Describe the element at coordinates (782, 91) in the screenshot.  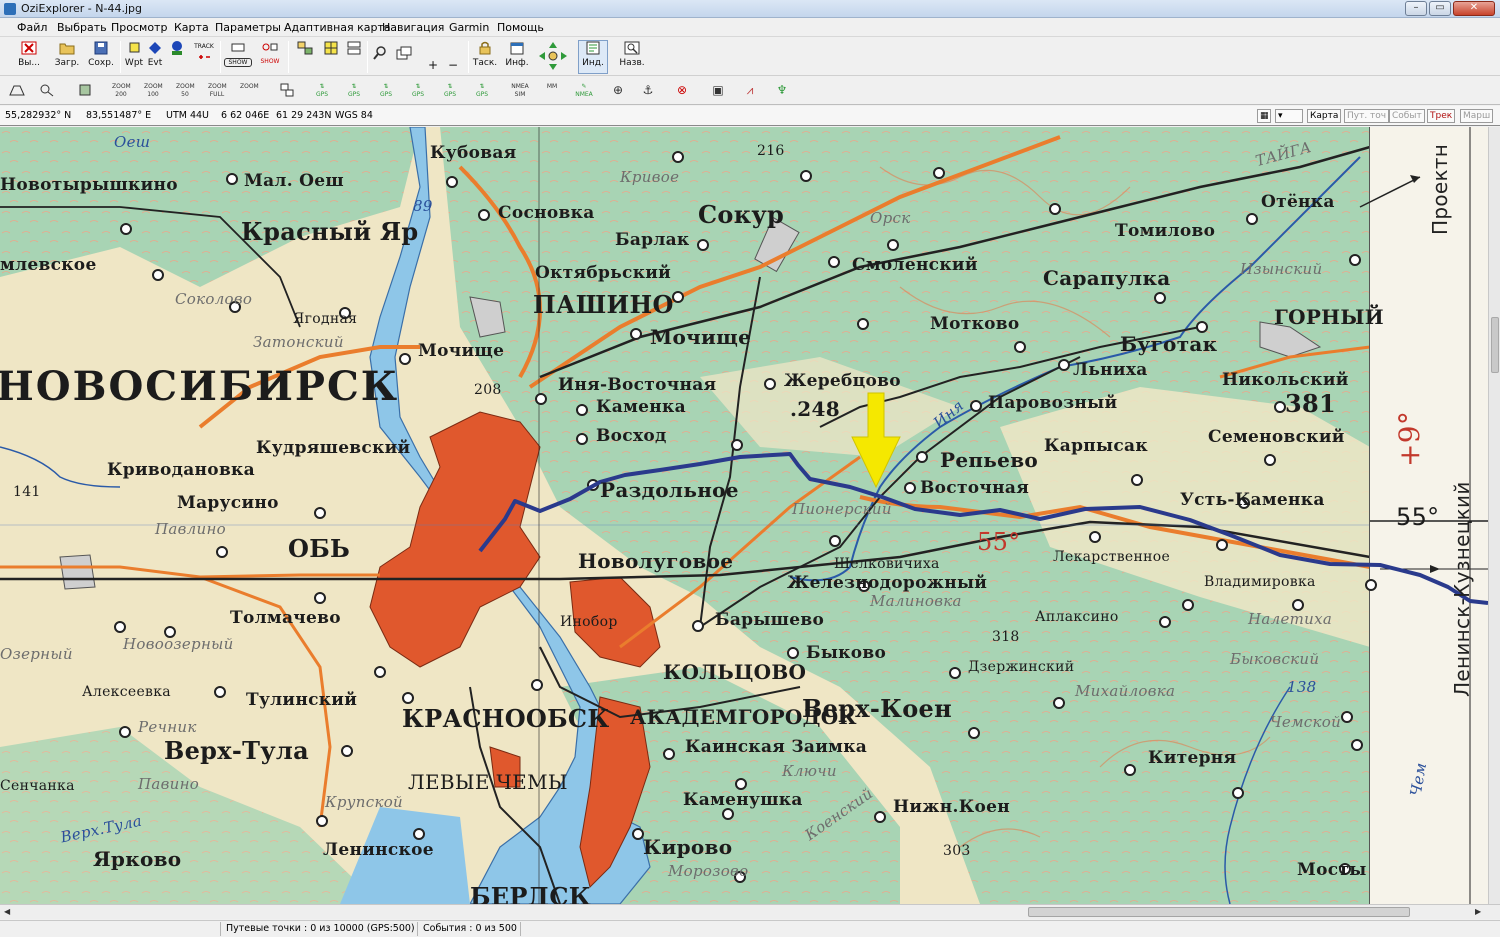
I see `filter-button: ♆` at that location.